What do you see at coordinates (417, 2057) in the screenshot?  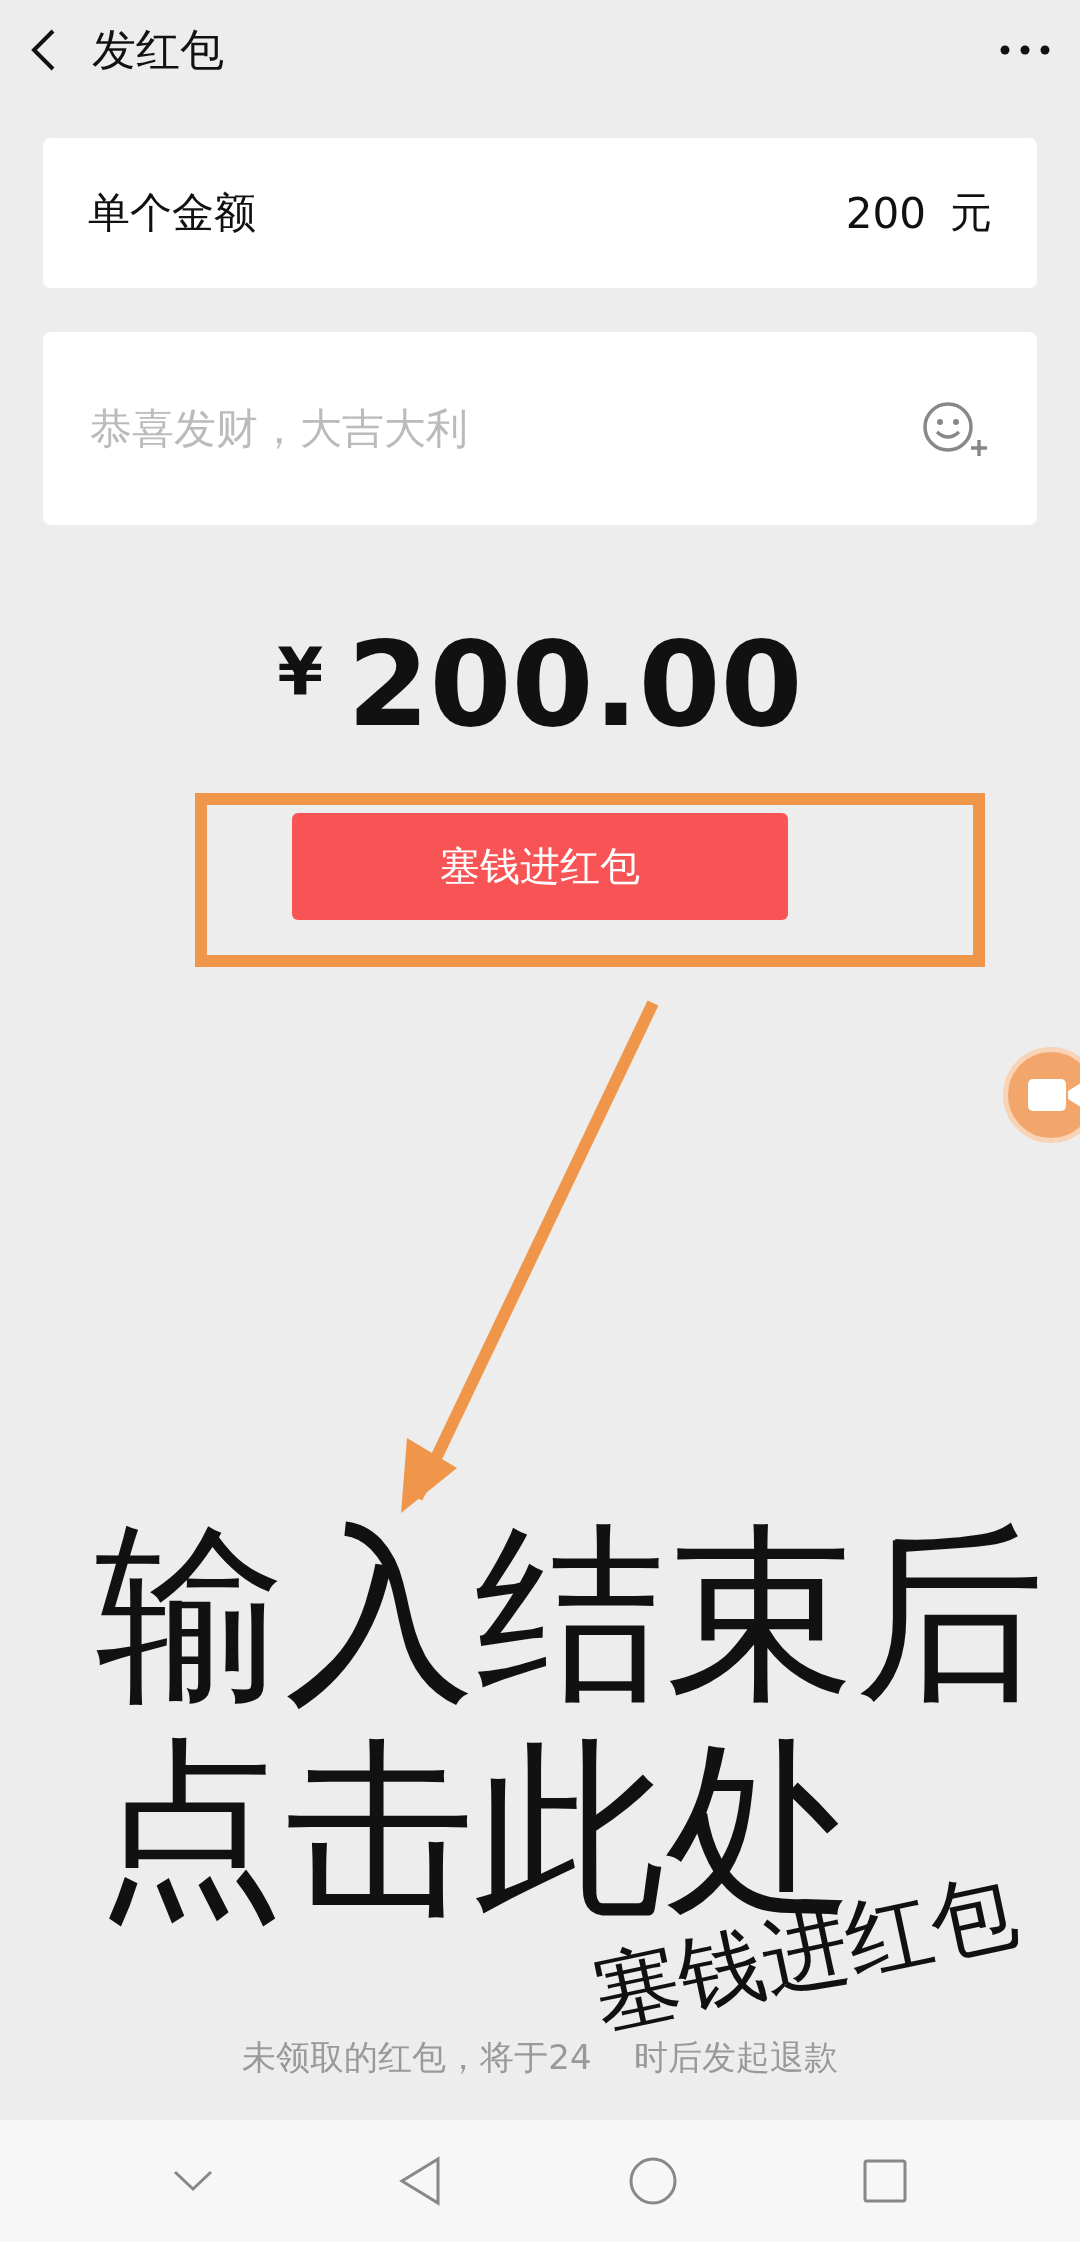 I see `refund-note: 未领取的红包，将于24` at bounding box center [417, 2057].